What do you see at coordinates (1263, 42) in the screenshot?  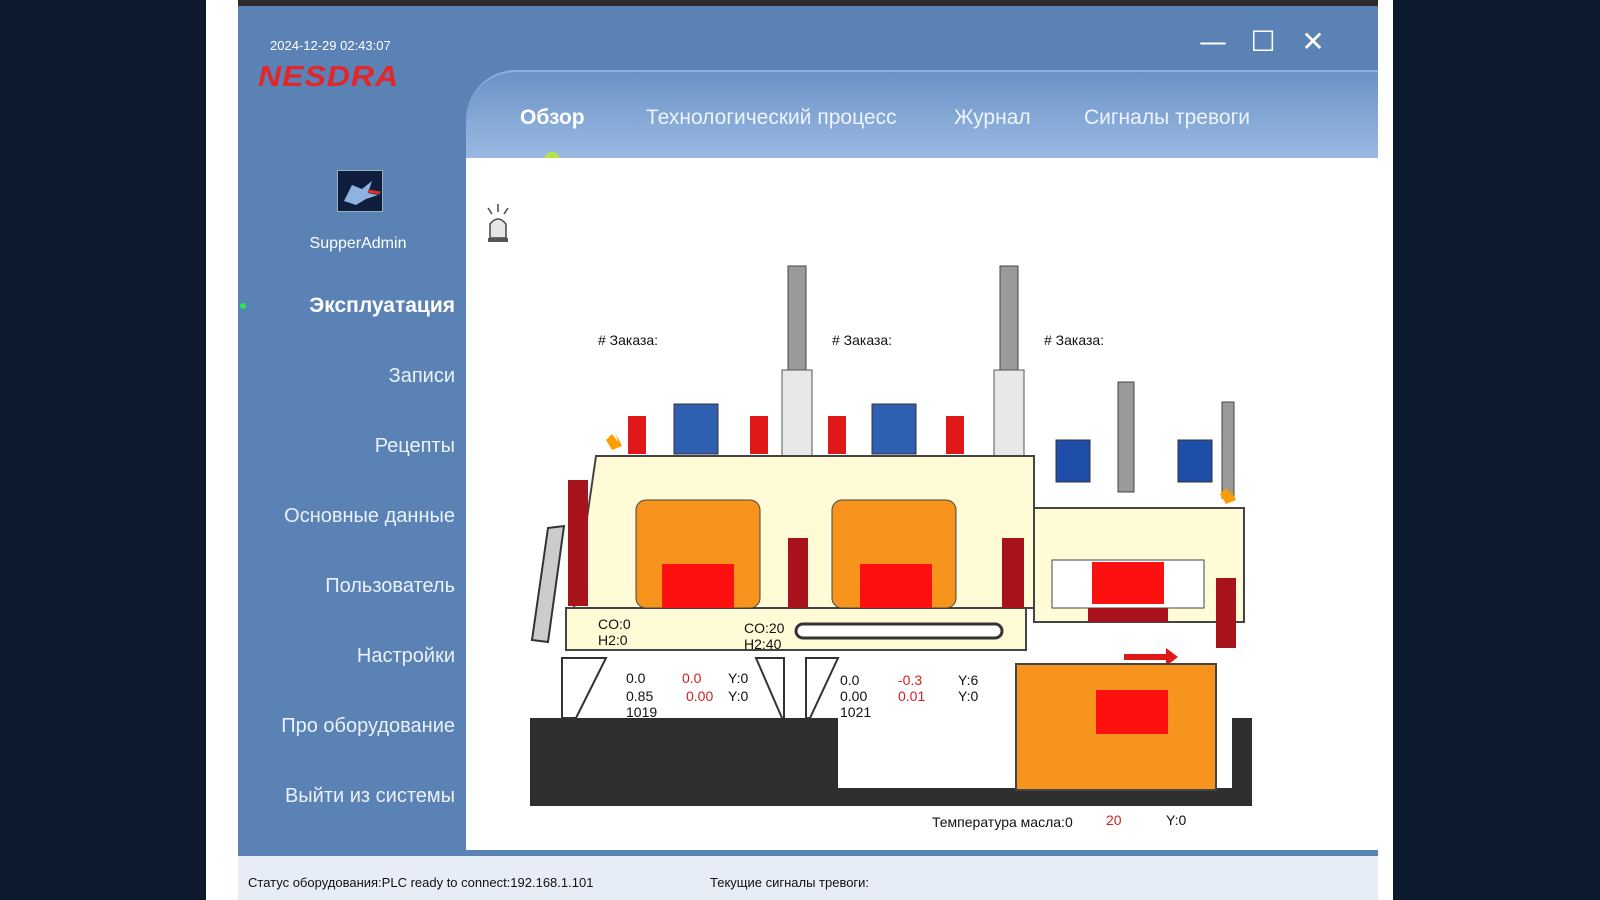 I see `maximize-button: ☐` at bounding box center [1263, 42].